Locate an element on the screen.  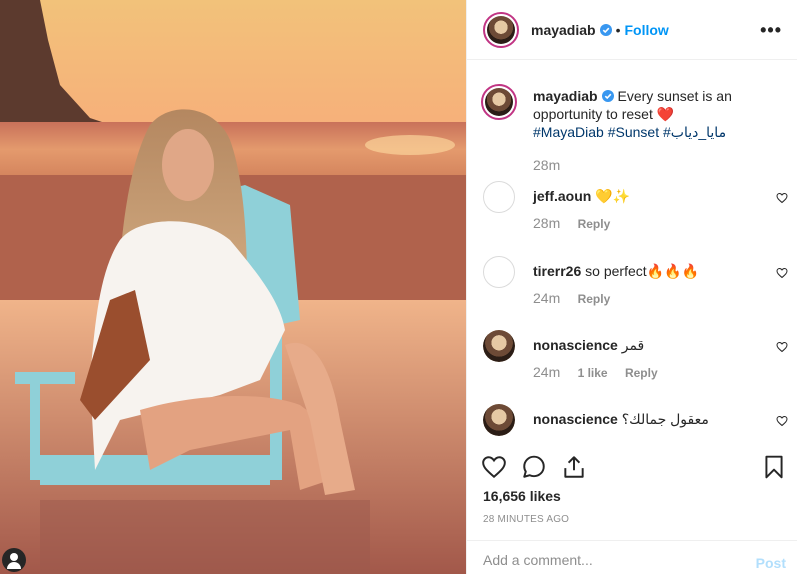
comment-body: قمر is located at coordinates (633, 345).